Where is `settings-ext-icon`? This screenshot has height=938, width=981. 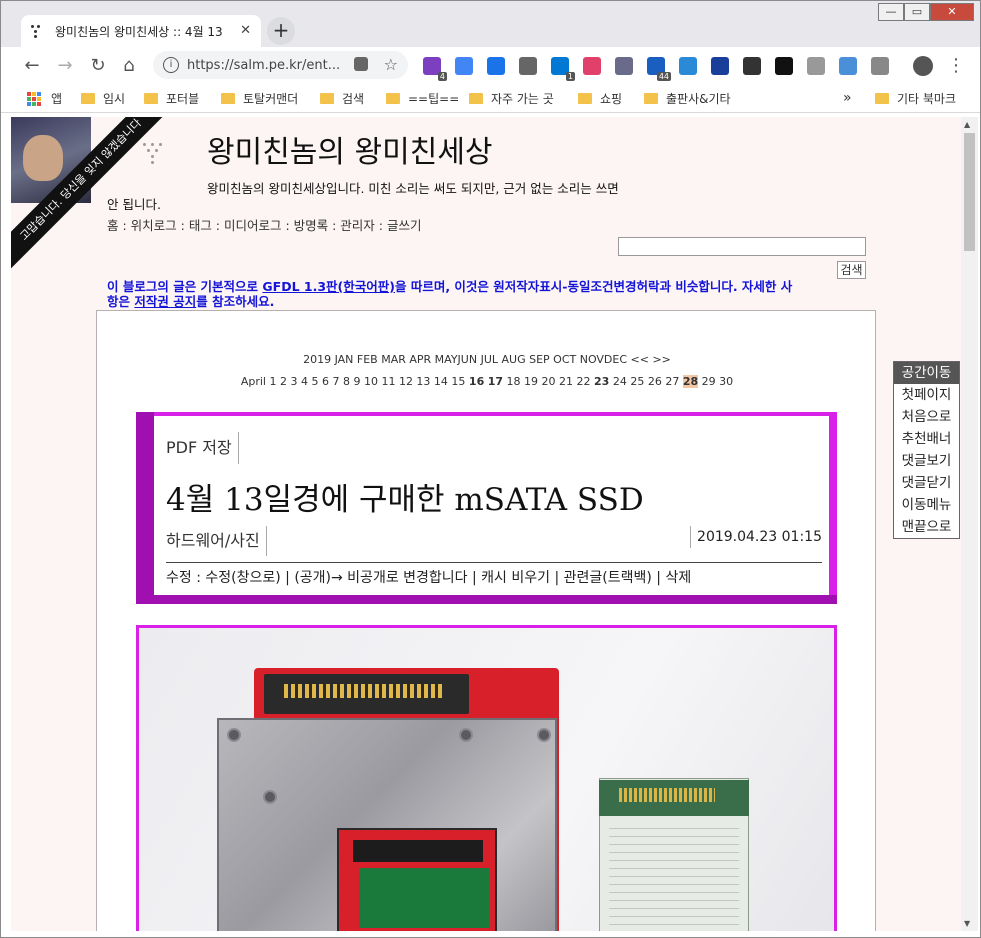 settings-ext-icon is located at coordinates (848, 66).